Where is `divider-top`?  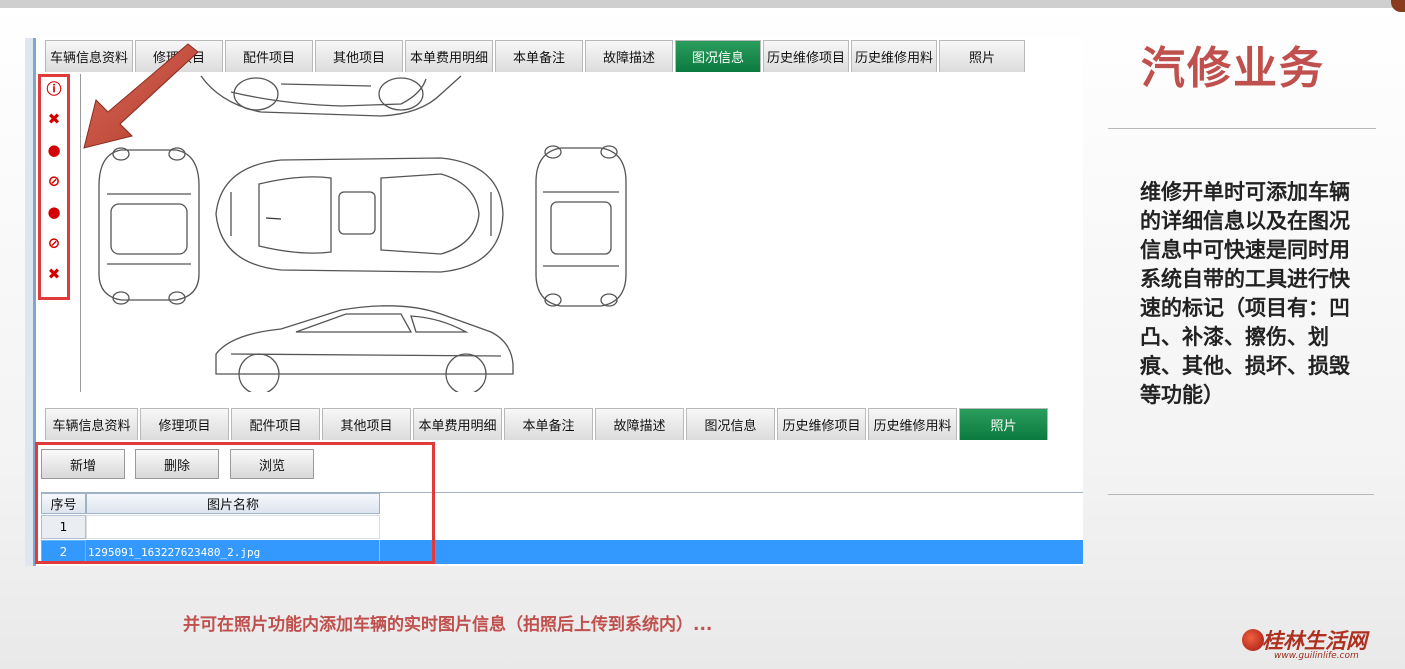 divider-top is located at coordinates (1242, 128).